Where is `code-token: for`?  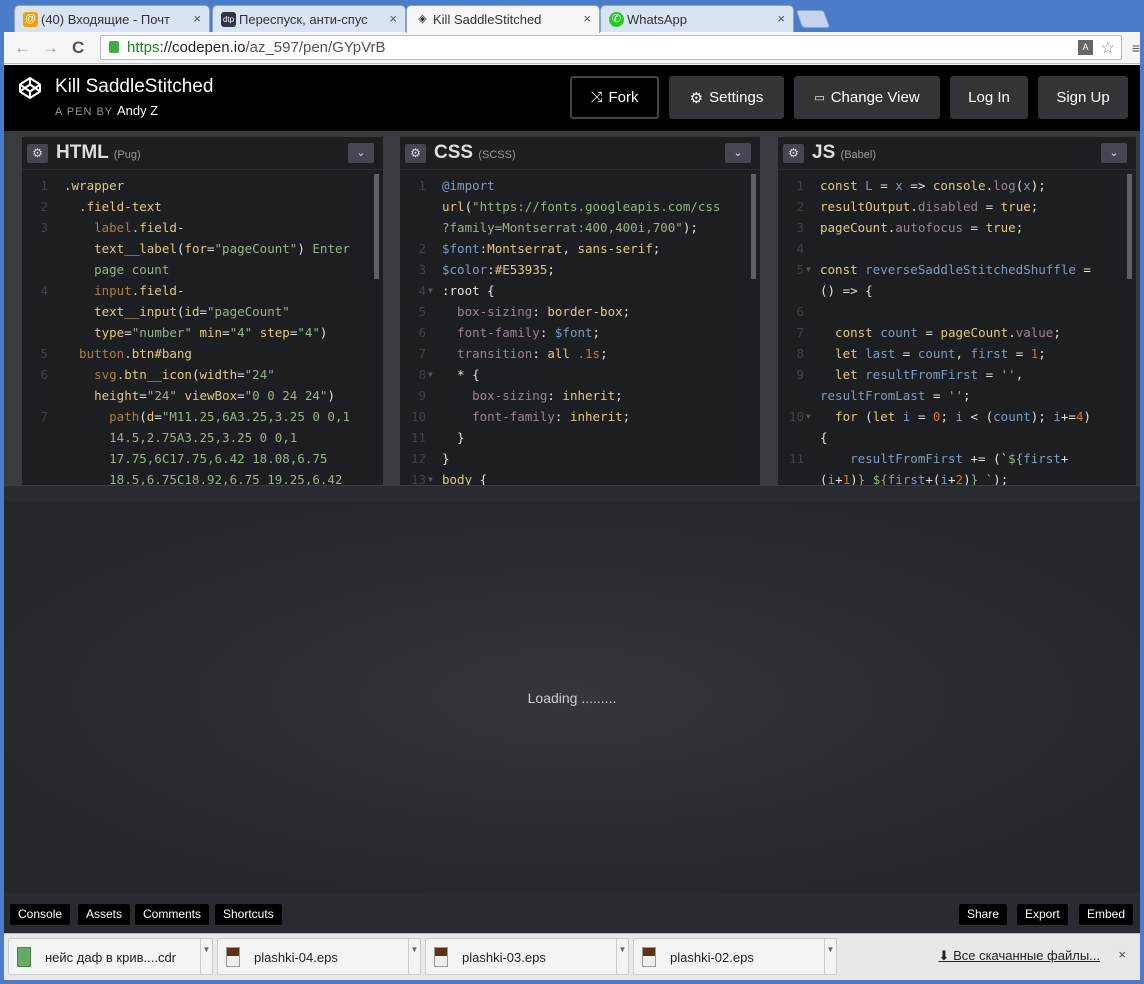 code-token: for is located at coordinates (843, 416).